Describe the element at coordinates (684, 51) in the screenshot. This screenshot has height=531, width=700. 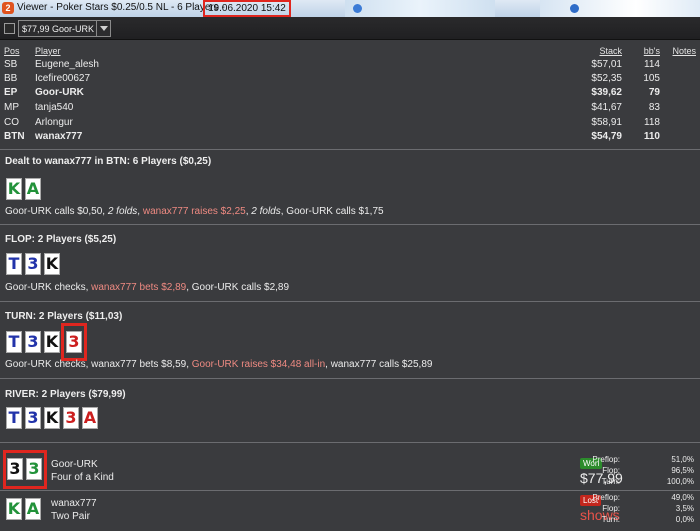
I see `header-notes: Notes` at that location.